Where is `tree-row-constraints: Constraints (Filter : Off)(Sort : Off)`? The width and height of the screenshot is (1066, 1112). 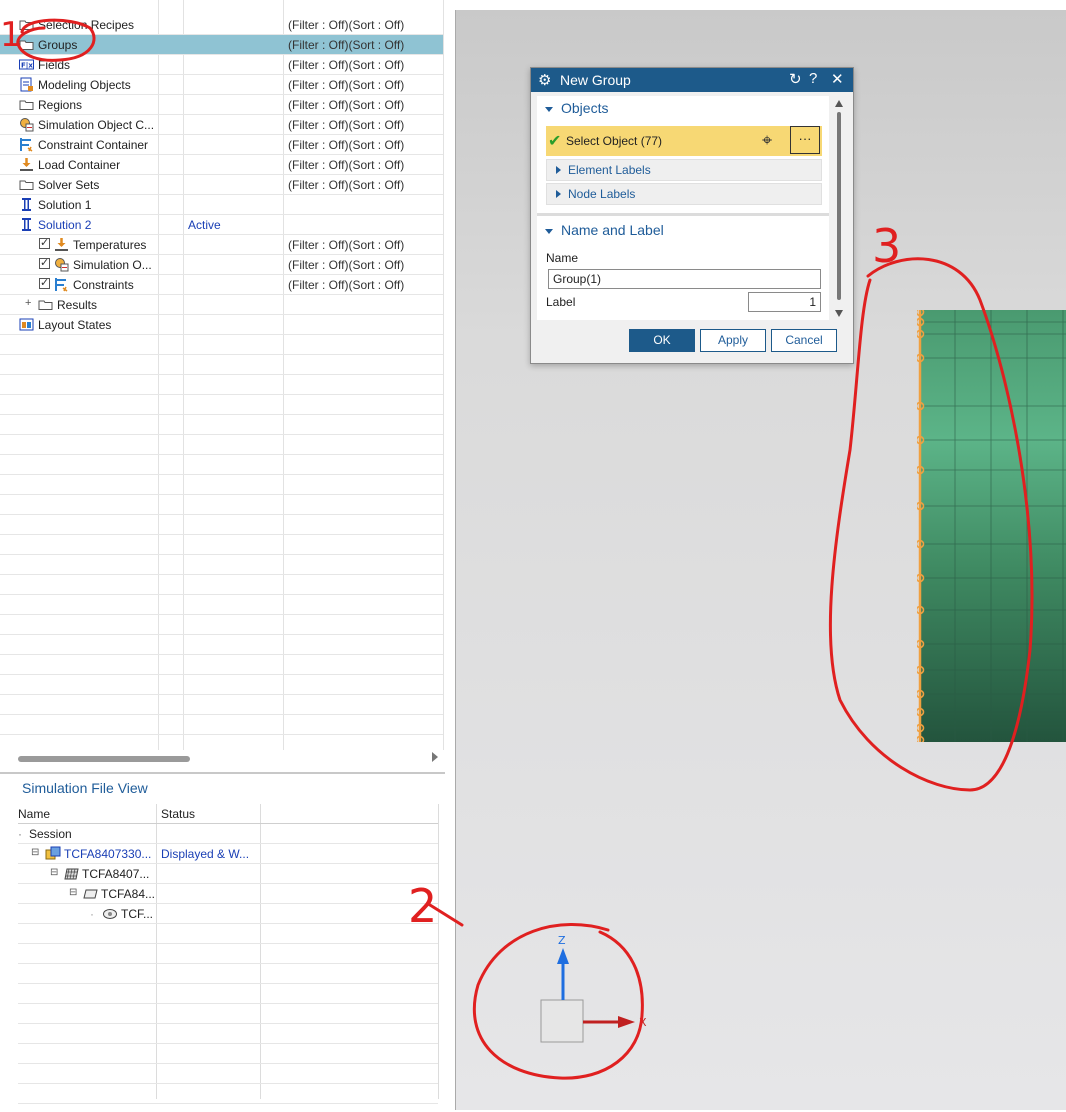
tree-row-constraints: Constraints (Filter : Off)(Sort : Off) is located at coordinates (221, 285).